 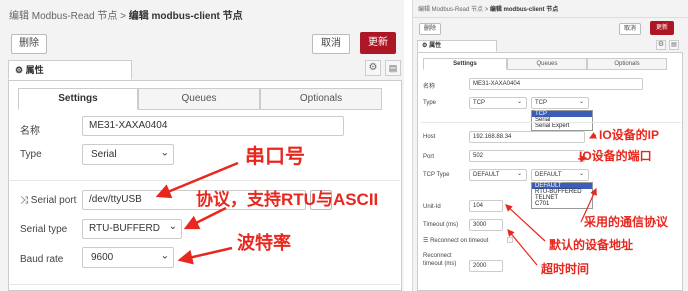 What do you see at coordinates (510, 240) in the screenshot?
I see `reconnect-checkbox` at bounding box center [510, 240].